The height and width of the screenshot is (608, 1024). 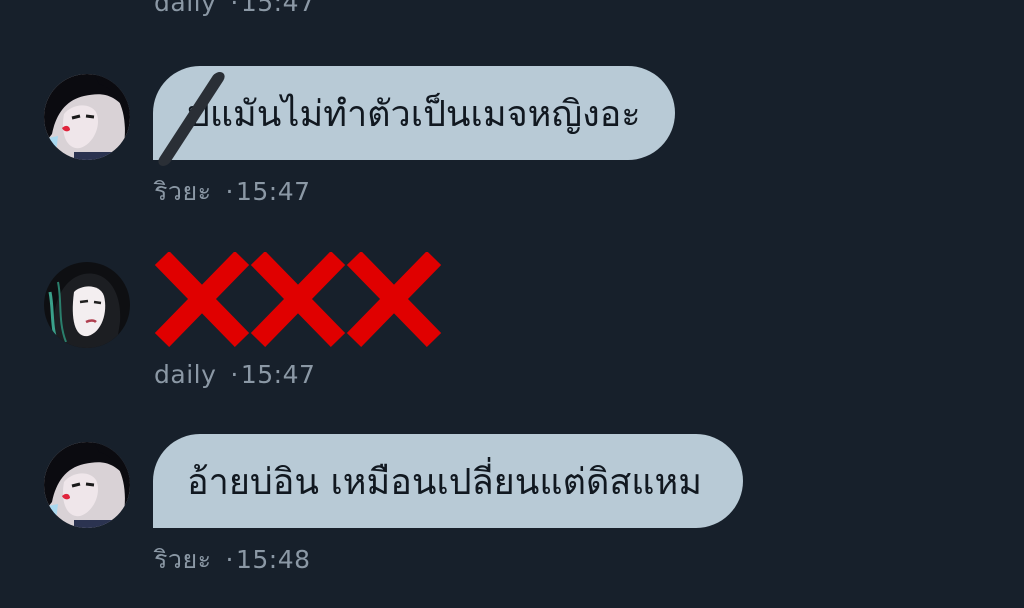 What do you see at coordinates (444, 482) in the screenshot?
I see `message-text: อ้ายบ่อิน เหมือนเปลี่ยนแต่ดิสแหม` at bounding box center [444, 482].